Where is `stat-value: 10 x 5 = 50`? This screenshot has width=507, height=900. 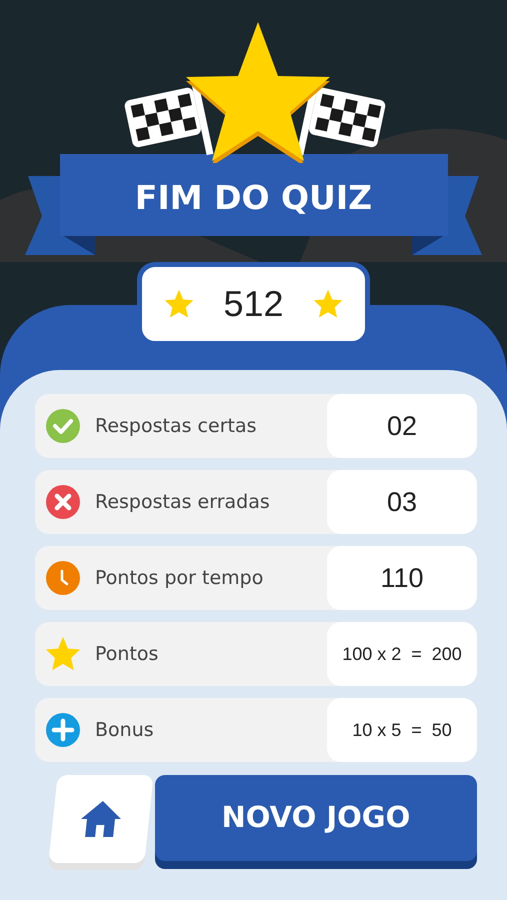
stat-value: 10 x 5 = 50 is located at coordinates (402, 730).